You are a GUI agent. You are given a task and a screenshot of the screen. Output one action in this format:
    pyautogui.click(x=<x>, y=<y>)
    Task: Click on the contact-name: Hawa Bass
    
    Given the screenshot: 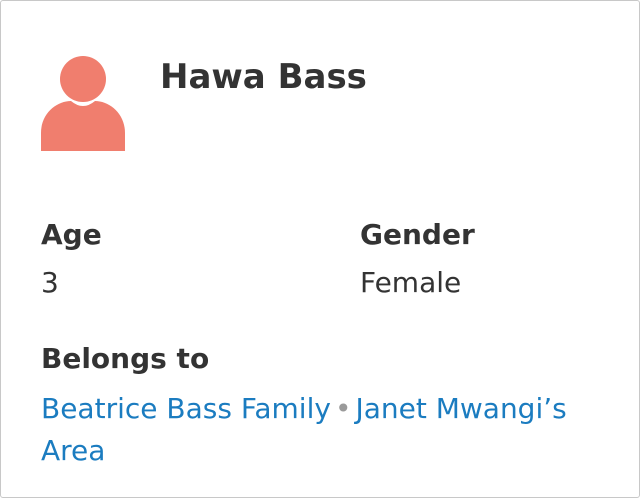 What is the action you would take?
    pyautogui.click(x=263, y=77)
    